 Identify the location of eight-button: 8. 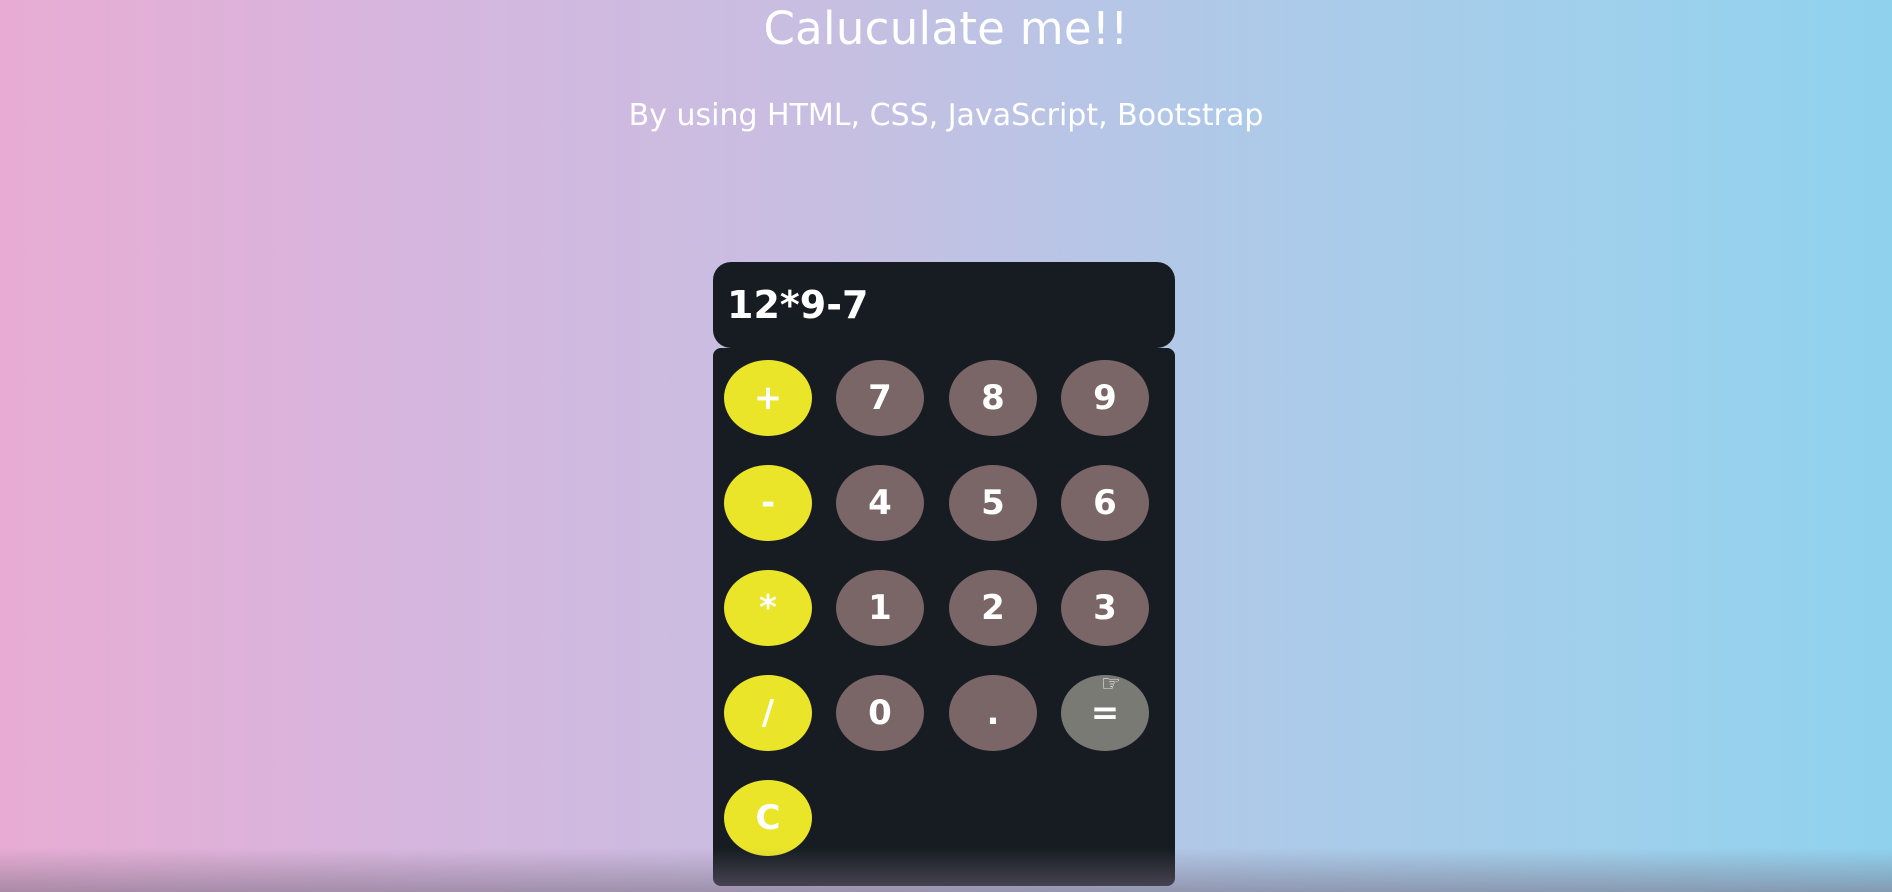
(993, 398).